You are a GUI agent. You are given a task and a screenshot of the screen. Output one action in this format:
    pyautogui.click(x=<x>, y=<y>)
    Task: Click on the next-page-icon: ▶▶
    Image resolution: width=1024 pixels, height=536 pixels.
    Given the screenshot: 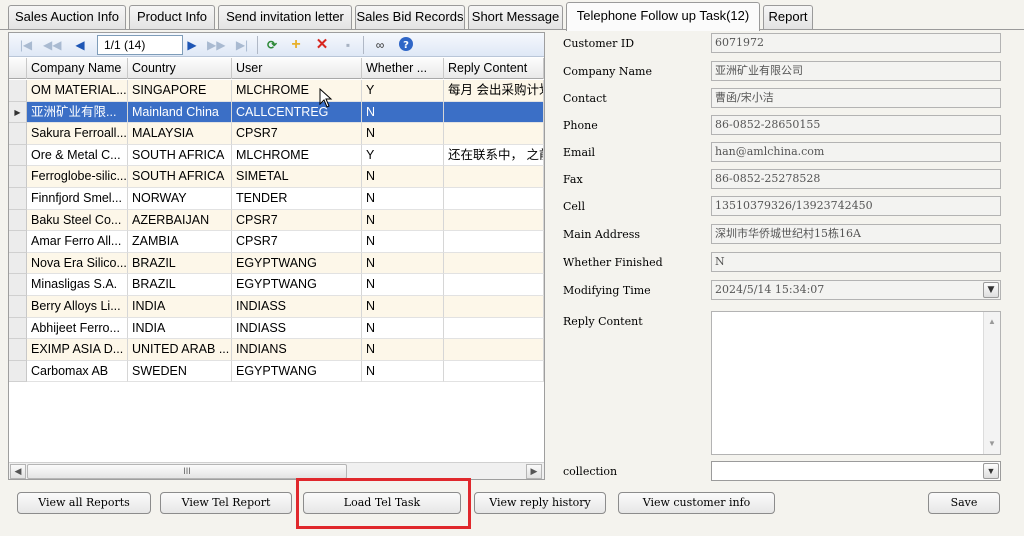 What is the action you would take?
    pyautogui.click(x=216, y=45)
    